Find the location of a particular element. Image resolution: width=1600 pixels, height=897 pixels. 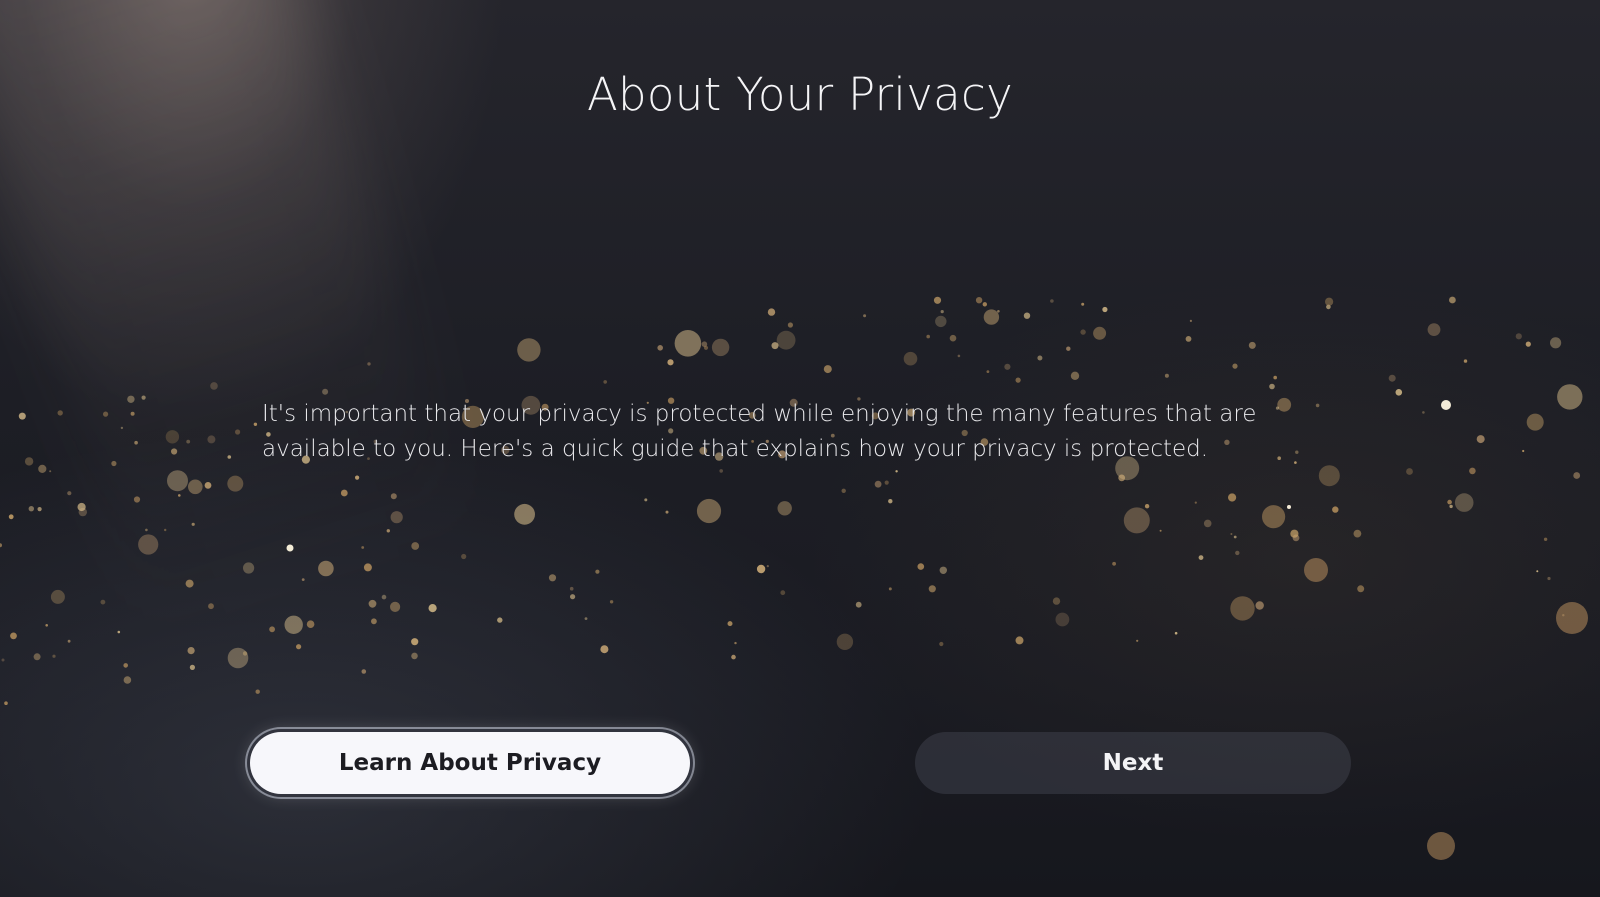

learn-about-privacy-button: Learn About Privacy is located at coordinates (470, 763).